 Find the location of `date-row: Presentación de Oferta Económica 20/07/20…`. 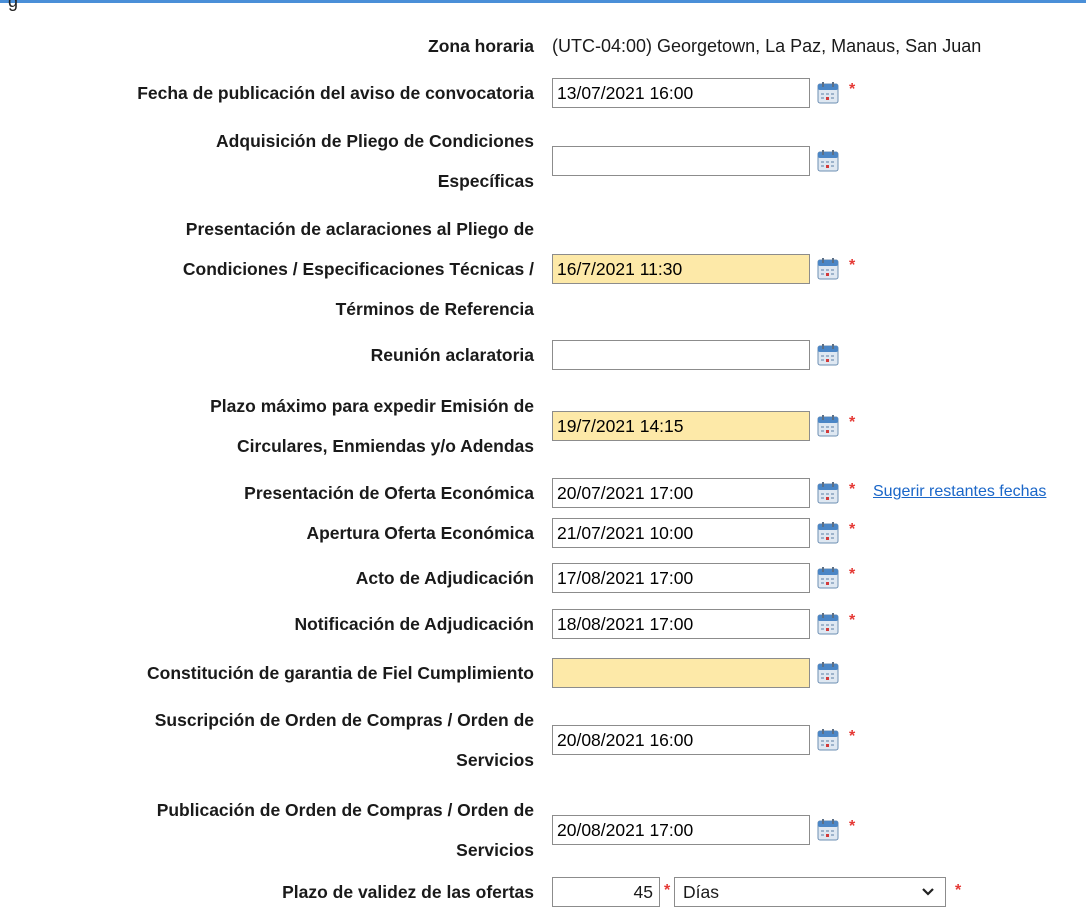

date-row: Presentación de Oferta Económica 20/07/20… is located at coordinates (543, 493).